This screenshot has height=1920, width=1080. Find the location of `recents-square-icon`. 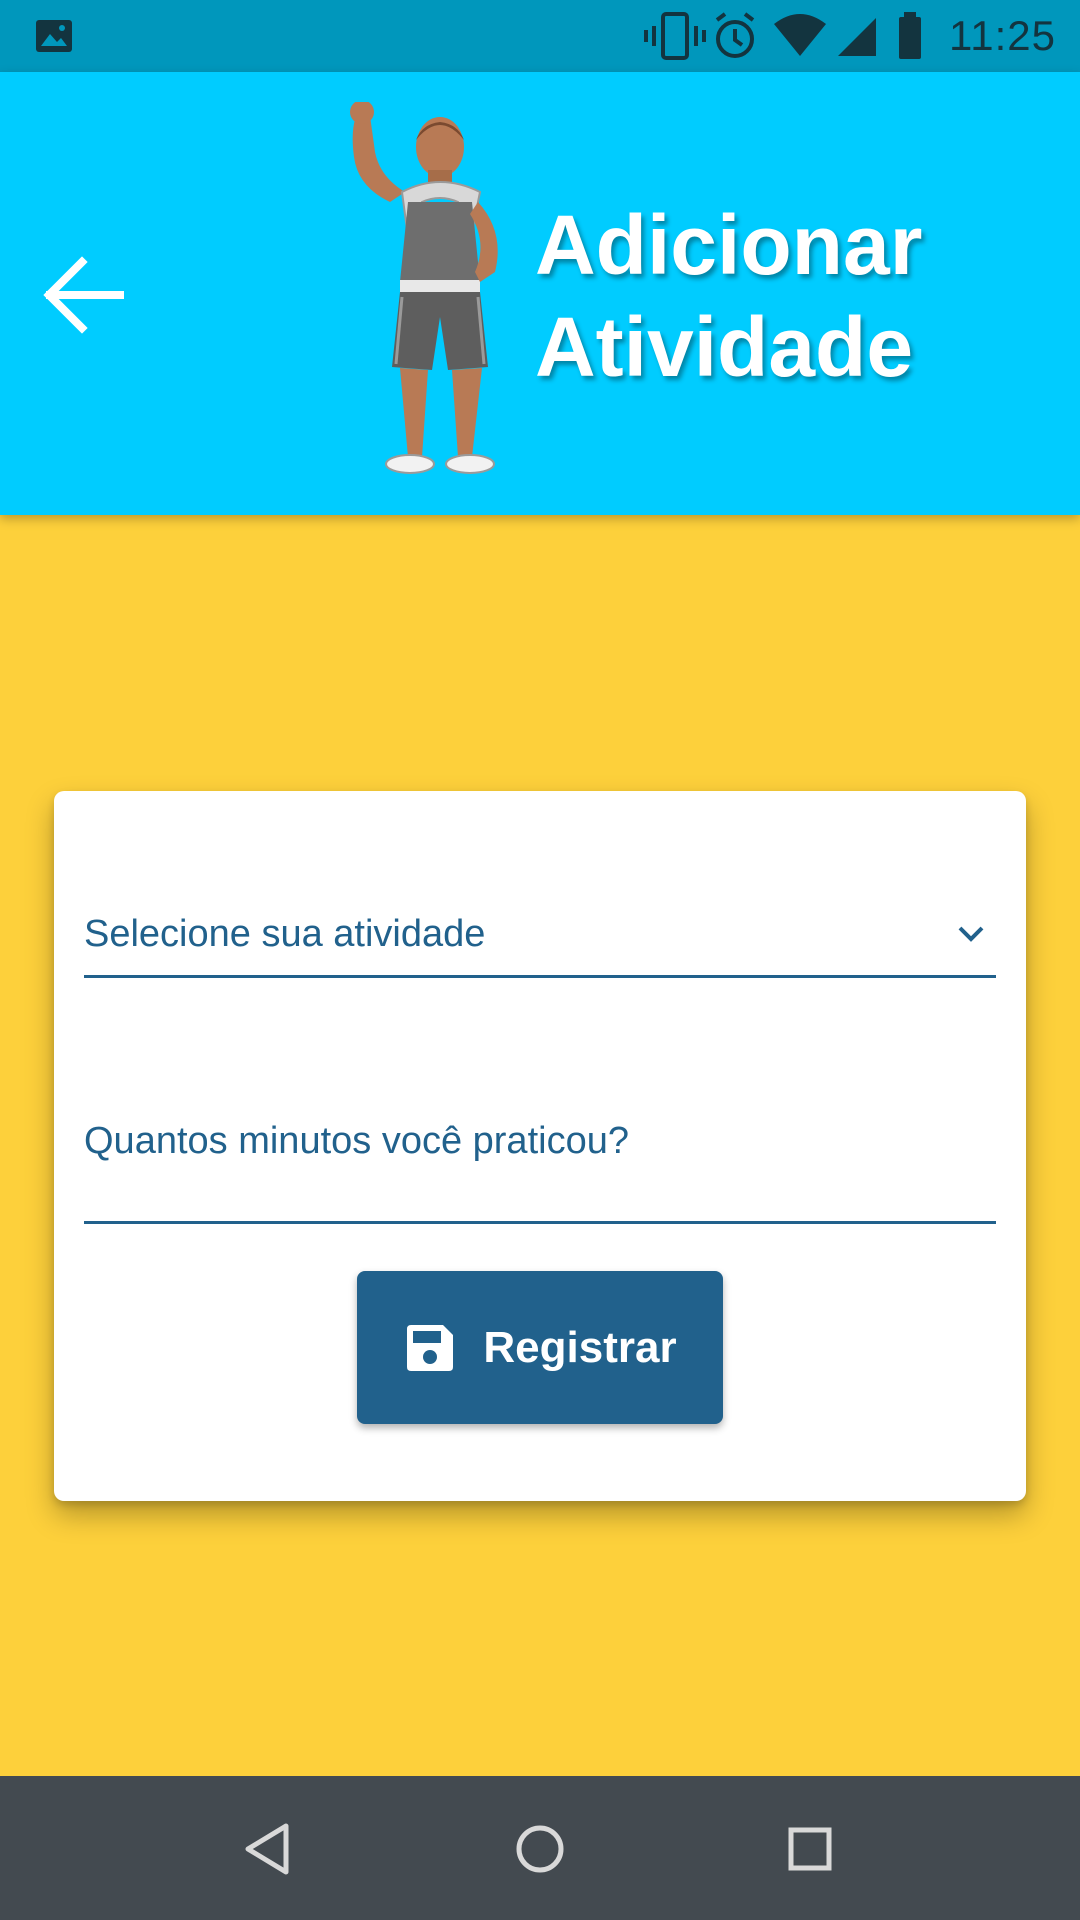

recents-square-icon is located at coordinates (810, 1849).